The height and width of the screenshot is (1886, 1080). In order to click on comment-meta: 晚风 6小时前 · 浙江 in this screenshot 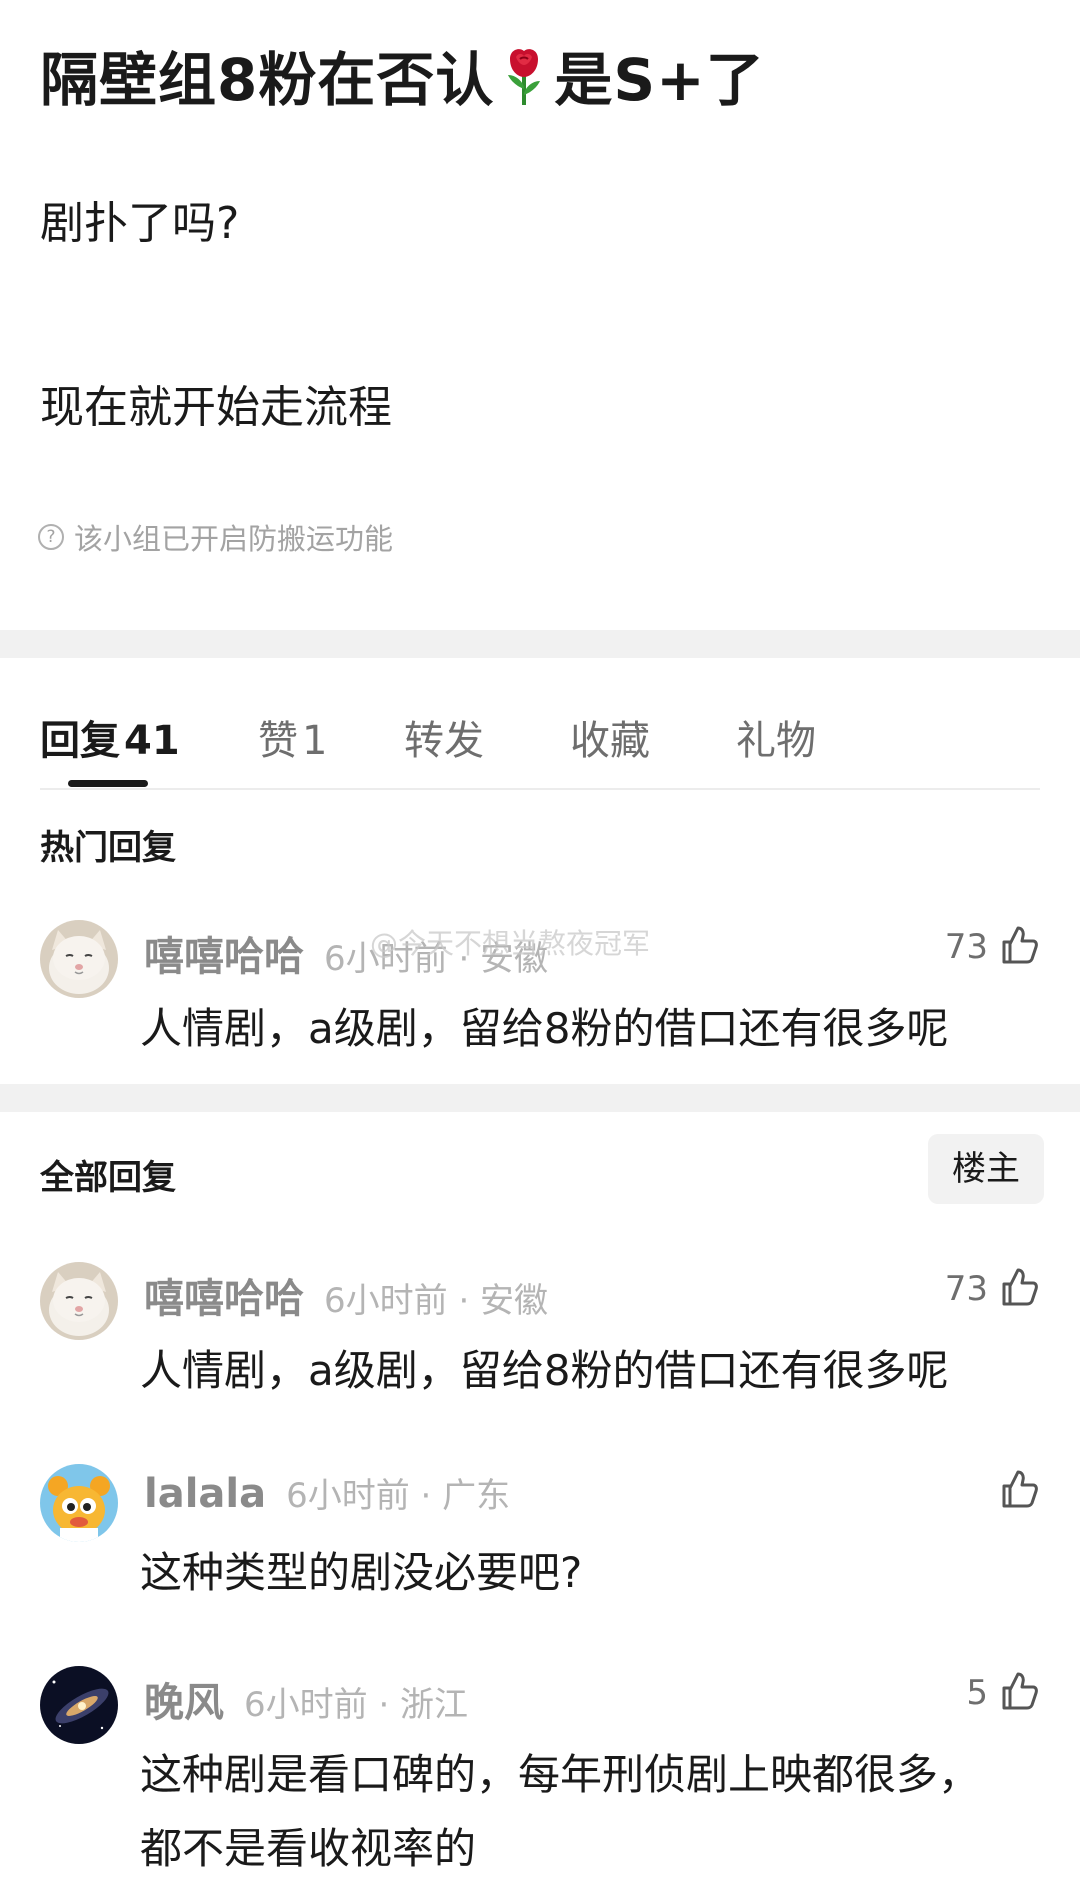, I will do `click(306, 1699)`.